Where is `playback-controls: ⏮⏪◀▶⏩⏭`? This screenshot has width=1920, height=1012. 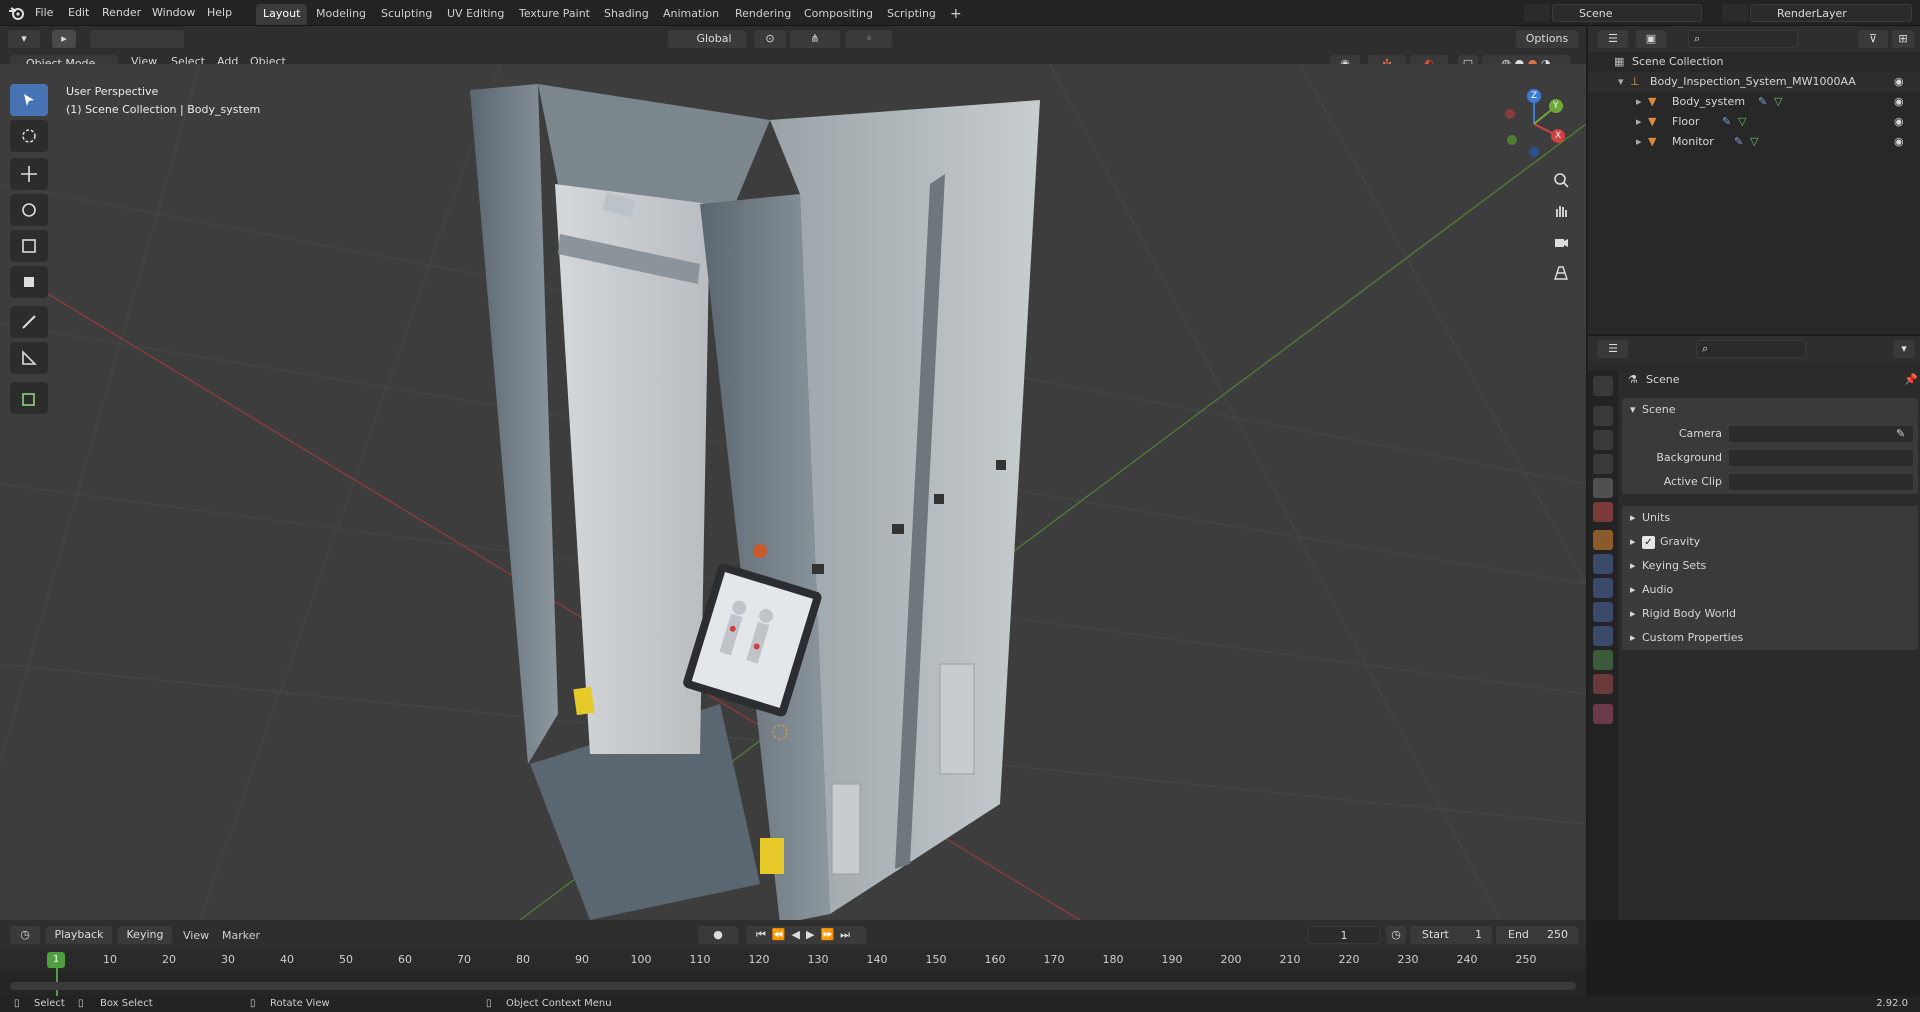 playback-controls: ⏮⏪◀▶⏩⏭ is located at coordinates (806, 935).